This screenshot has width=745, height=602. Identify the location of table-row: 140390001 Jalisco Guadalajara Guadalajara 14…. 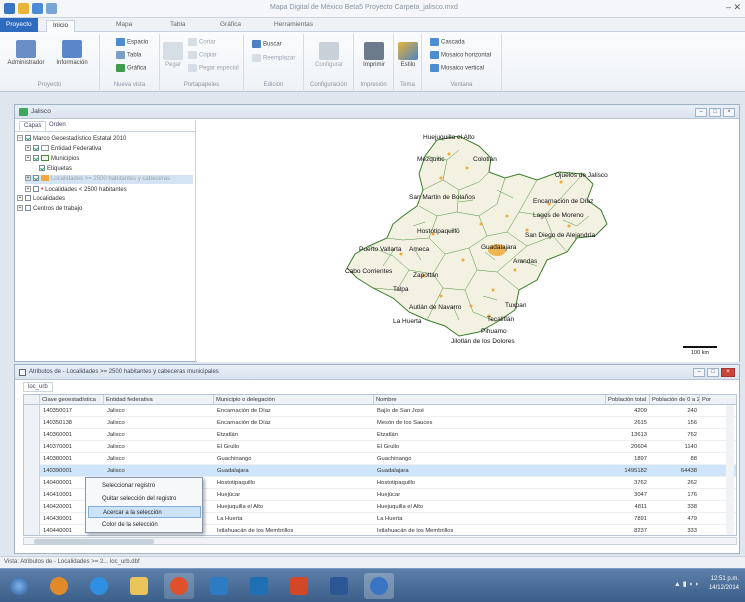
(380, 471).